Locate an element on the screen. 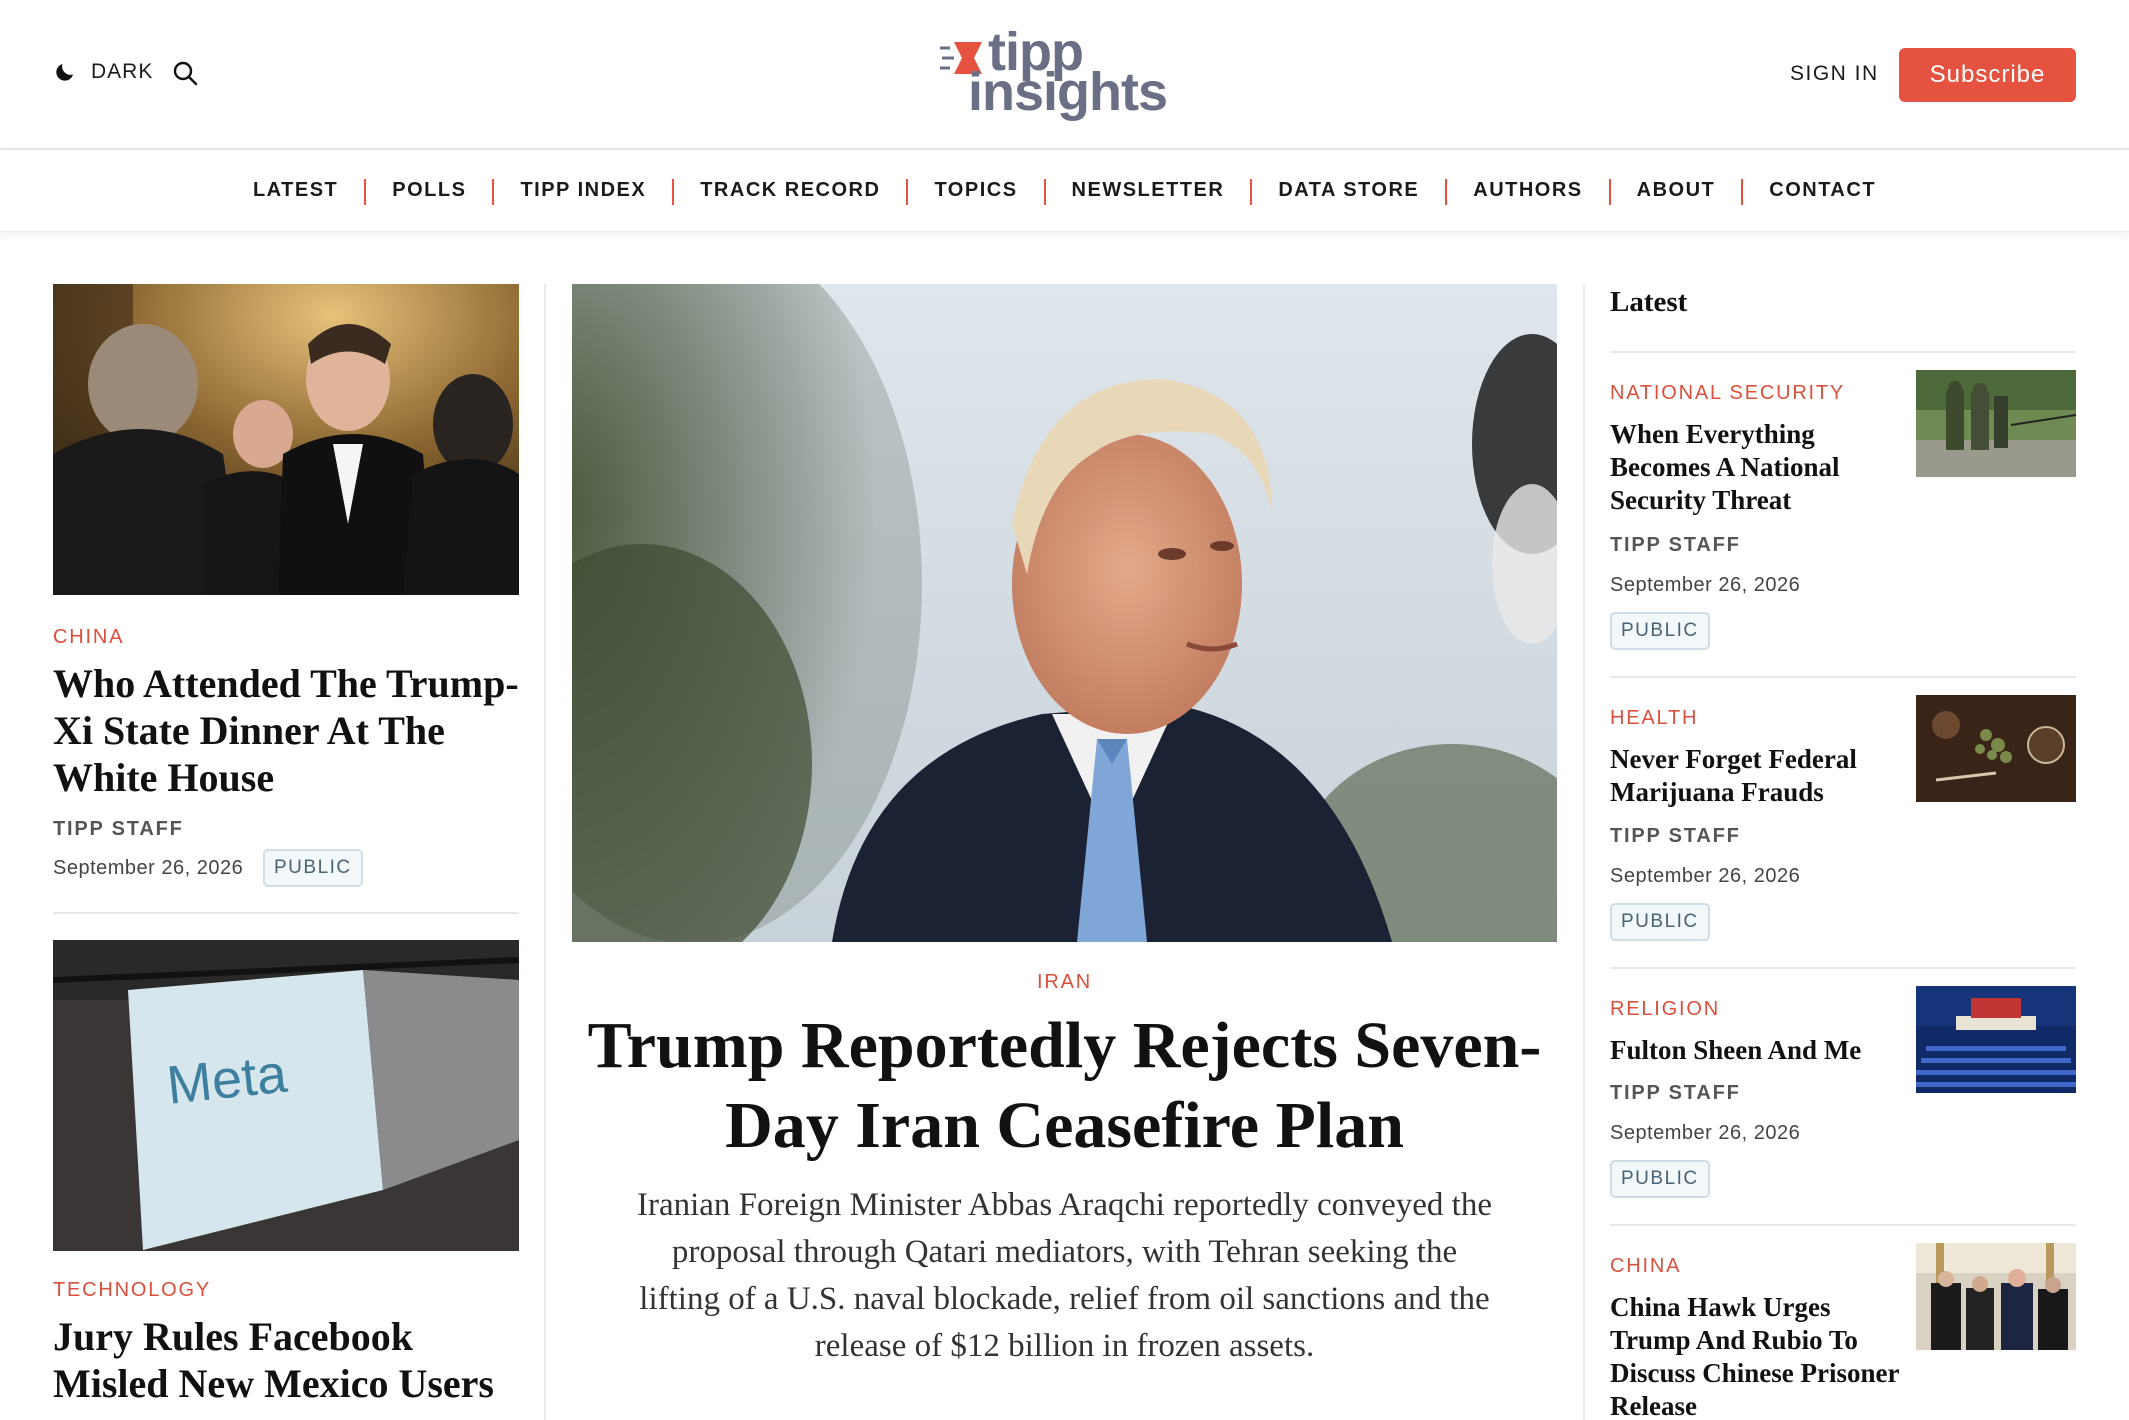  site-header: DARK tipp insights SIGN IN Subscribe is located at coordinates (1064, 75).